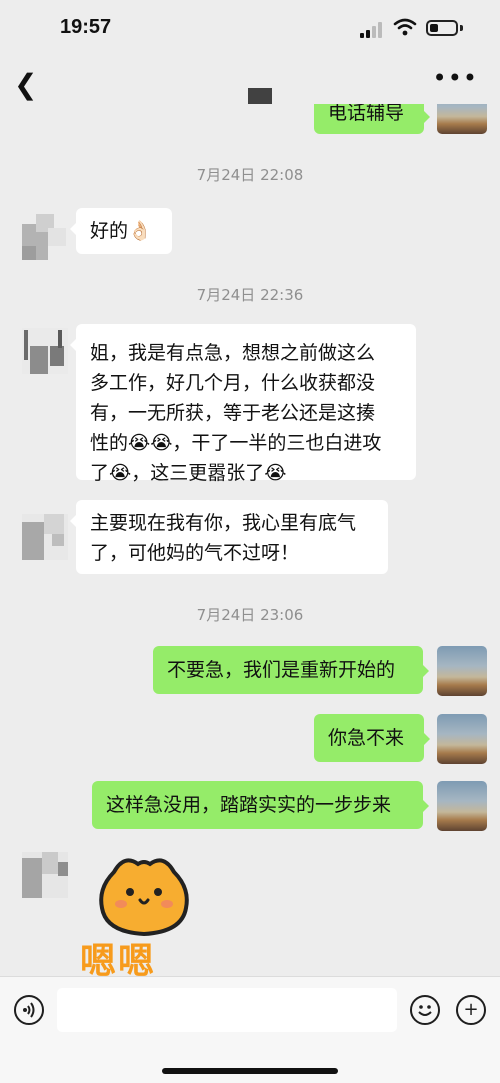 The image size is (500, 1083). Describe the element at coordinates (250, 82) in the screenshot. I see `chat-header: ❮ •••` at that location.